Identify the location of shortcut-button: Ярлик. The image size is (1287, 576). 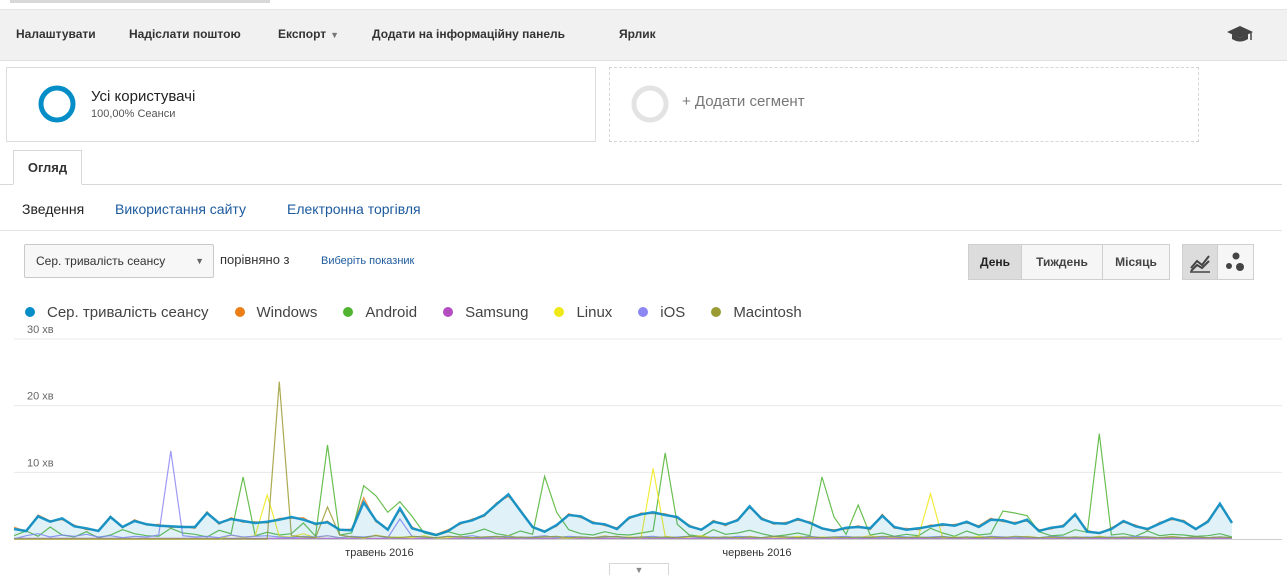
(637, 34).